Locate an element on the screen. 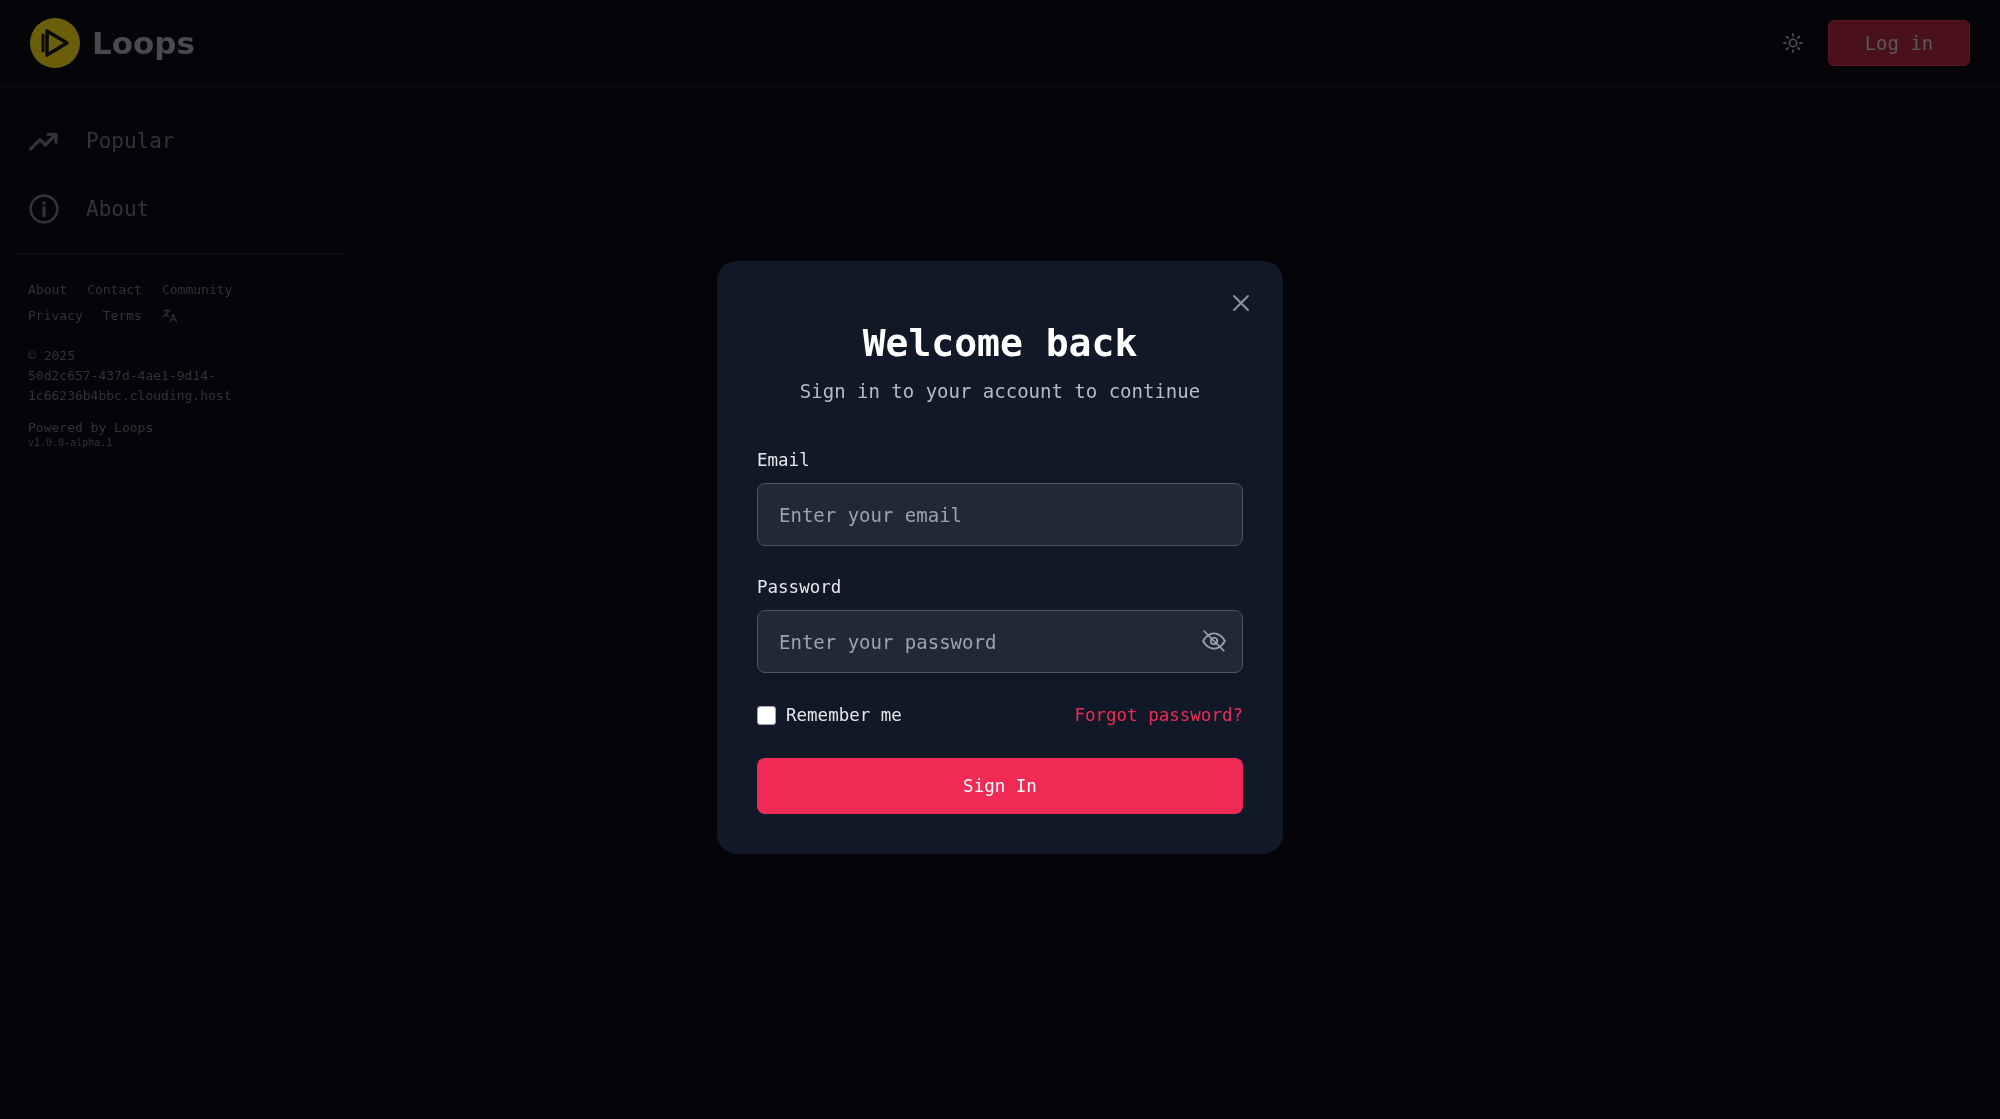 The width and height of the screenshot is (2000, 1119). info-icon is located at coordinates (44, 209).